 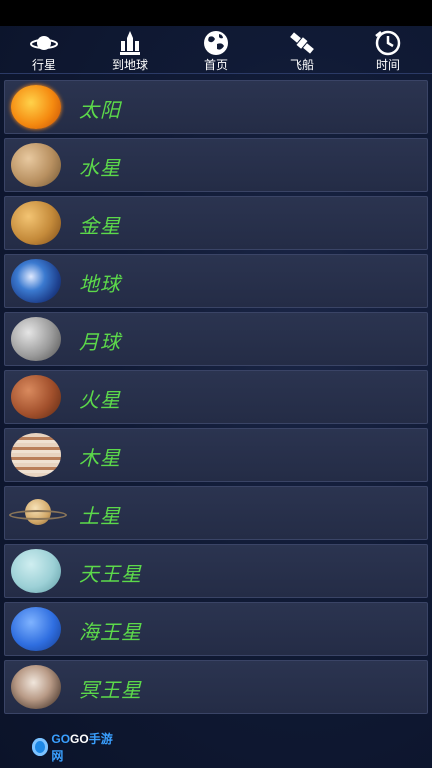 I want to click on saturn-image, so click(x=38, y=514).